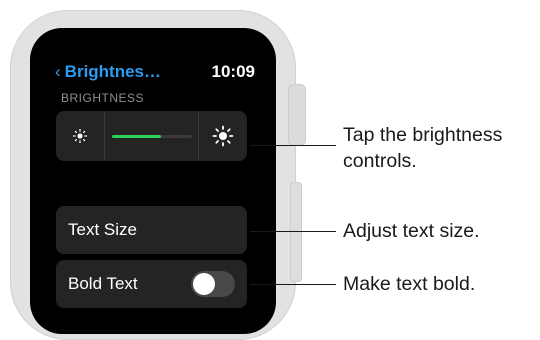 The width and height of the screenshot is (540, 340). I want to click on bold-text-toggle, so click(213, 284).